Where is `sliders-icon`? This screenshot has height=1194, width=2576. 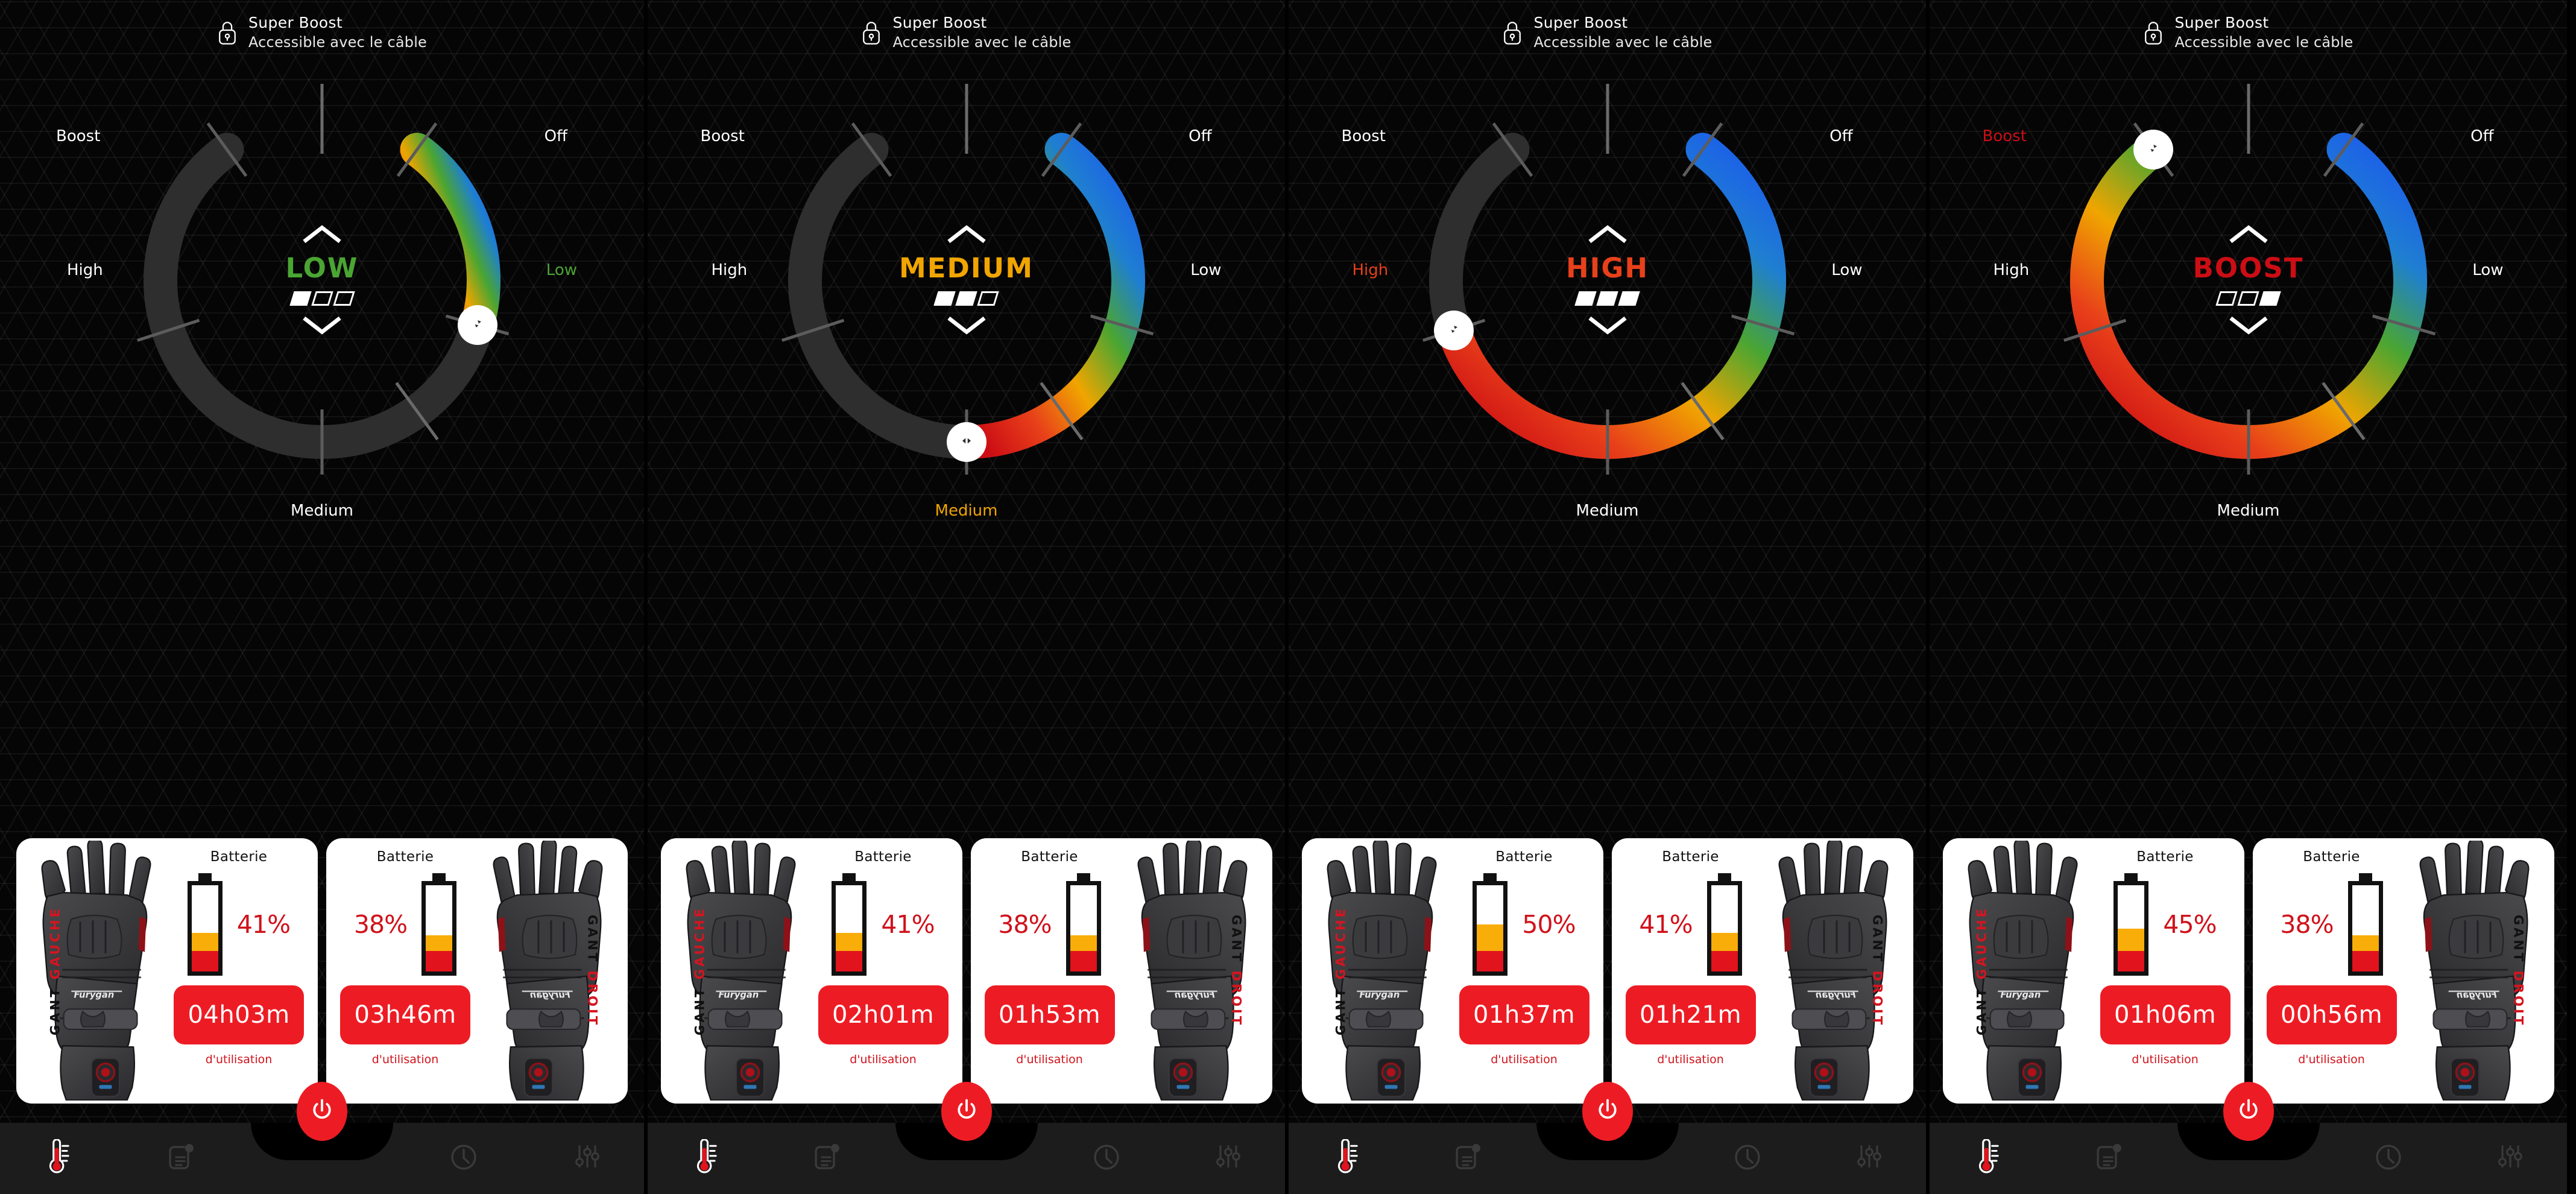
sliders-icon is located at coordinates (1228, 1158).